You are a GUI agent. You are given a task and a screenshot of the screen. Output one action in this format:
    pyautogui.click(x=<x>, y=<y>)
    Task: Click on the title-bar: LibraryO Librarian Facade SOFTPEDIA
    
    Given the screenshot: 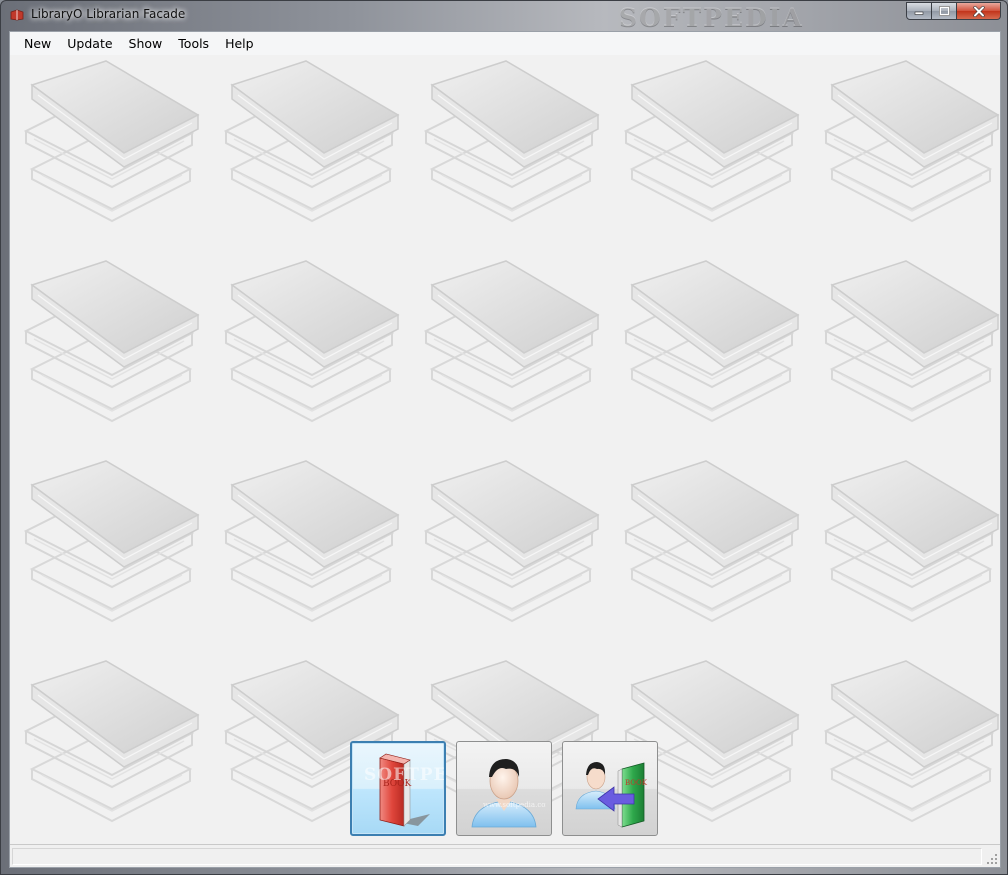 What is the action you would take?
    pyautogui.click(x=504, y=16)
    